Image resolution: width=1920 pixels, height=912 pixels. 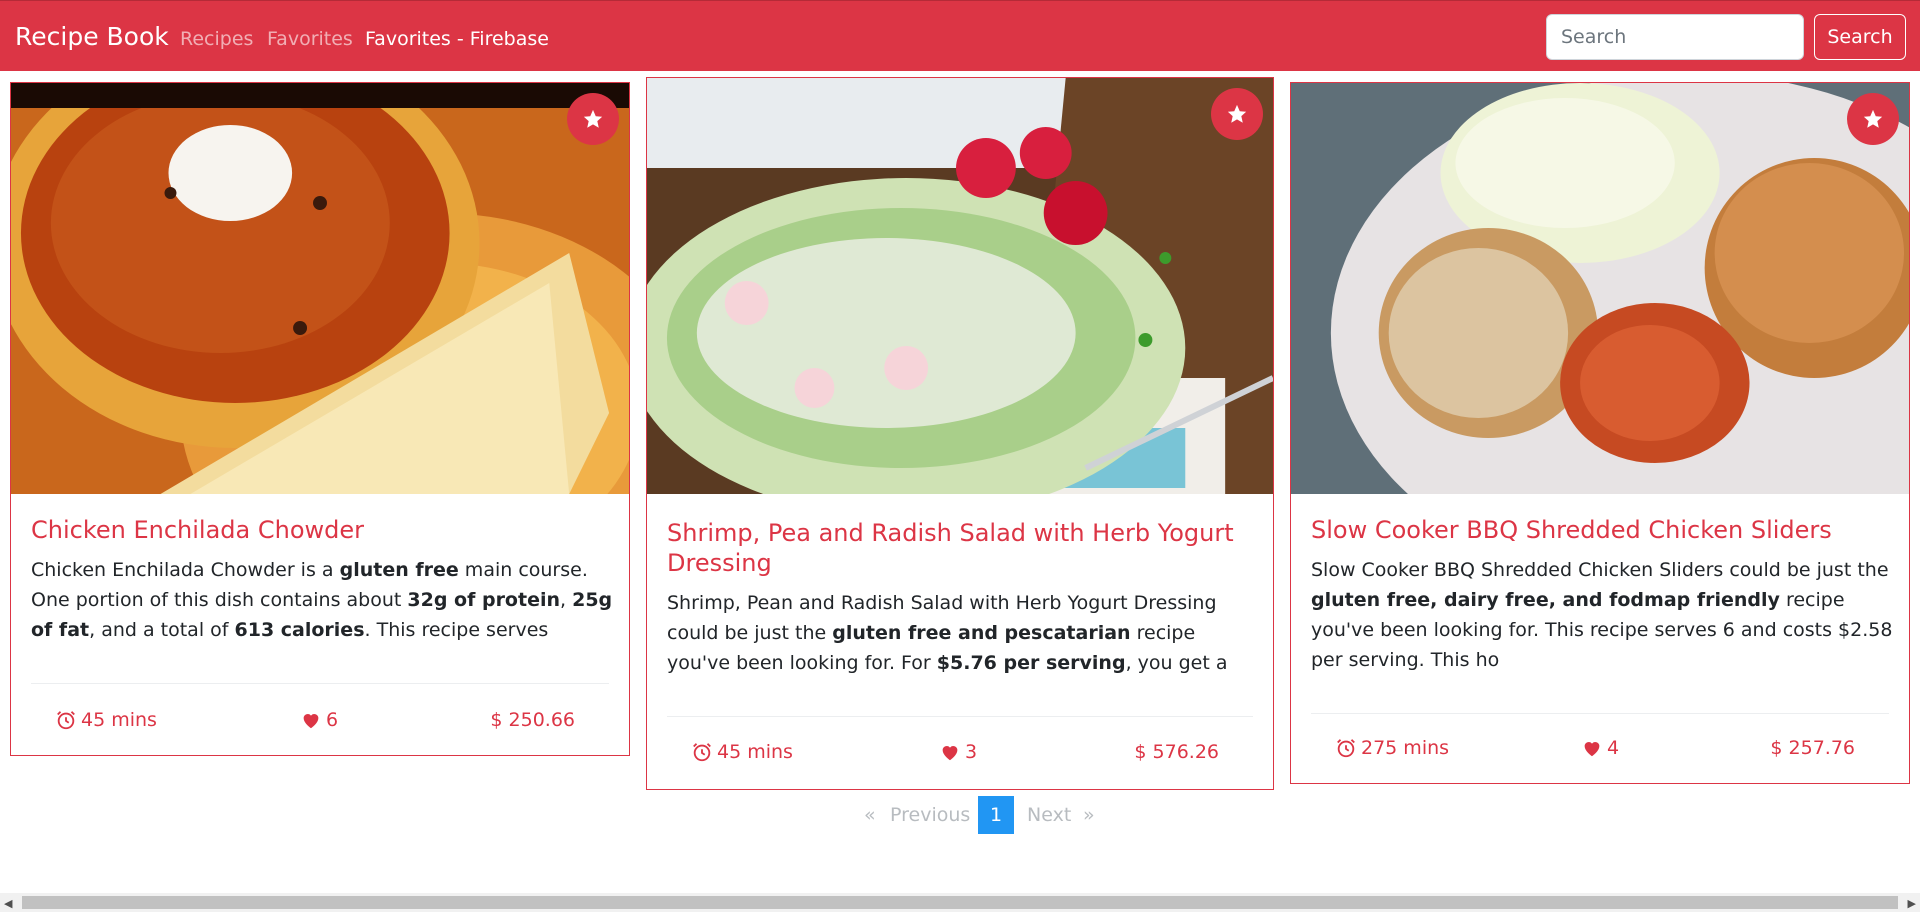 What do you see at coordinates (457, 39) in the screenshot?
I see `nav-link-favorites-firebase: Favorites - Firebase` at bounding box center [457, 39].